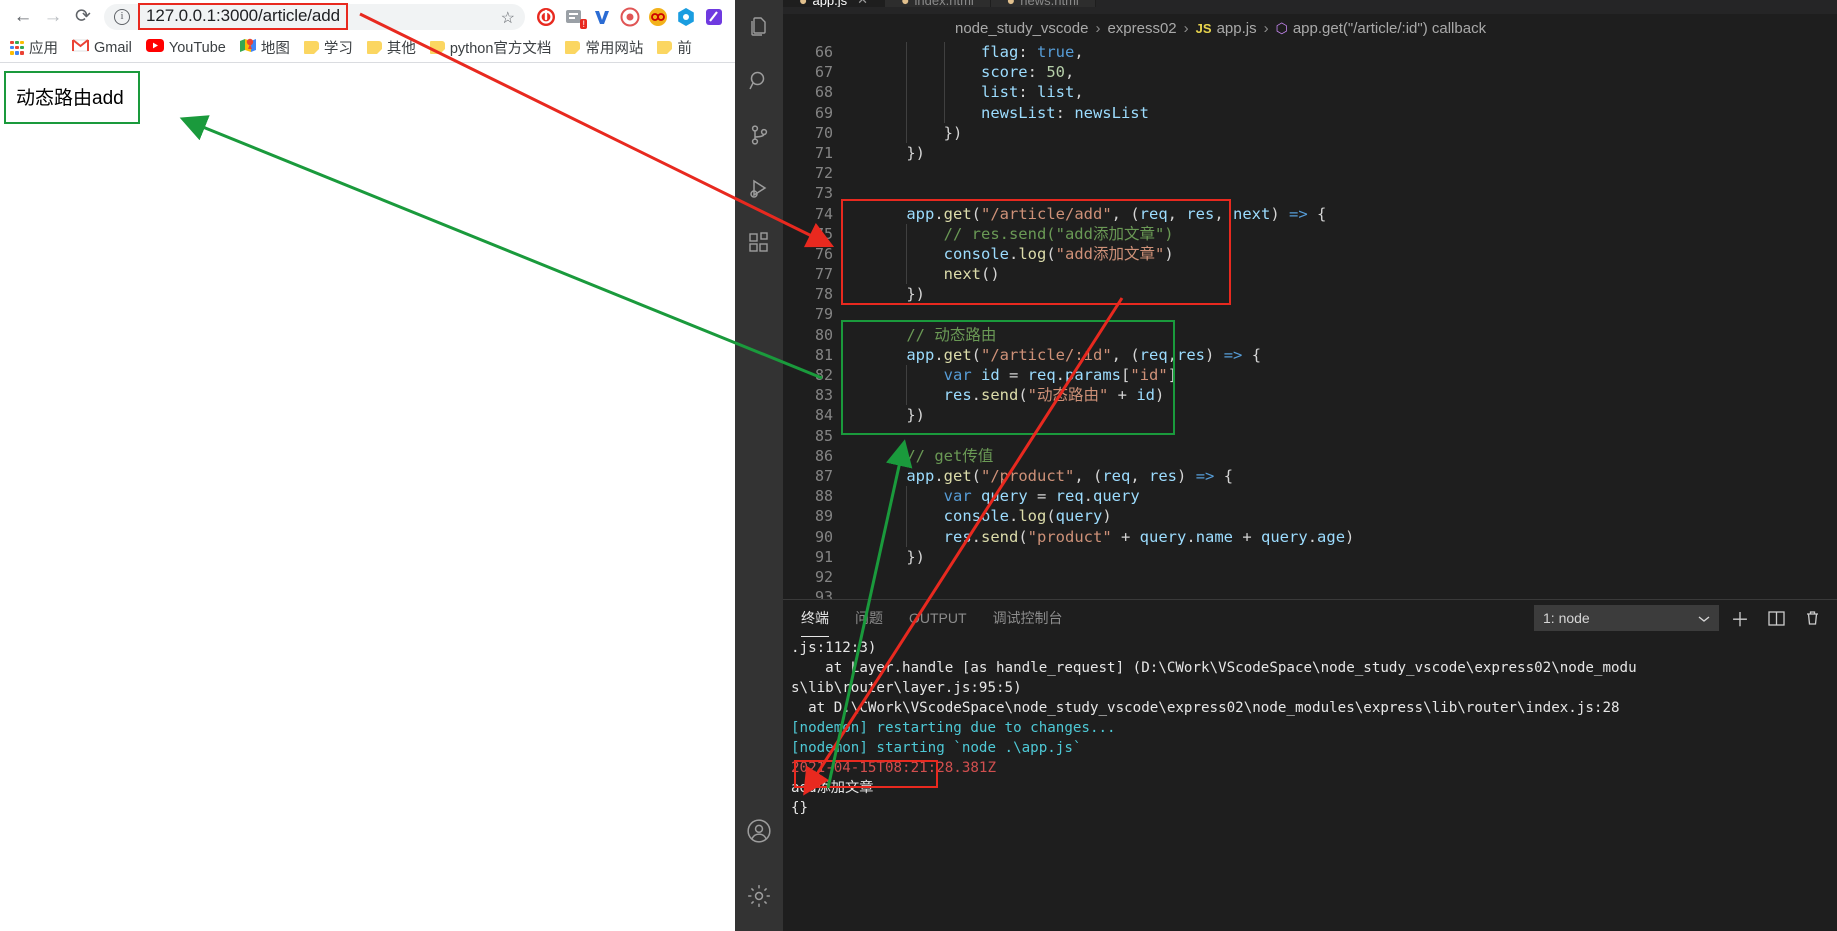 Image resolution: width=1837 pixels, height=931 pixels. Describe the element at coordinates (154, 47) in the screenshot. I see `youtube-icon` at that location.